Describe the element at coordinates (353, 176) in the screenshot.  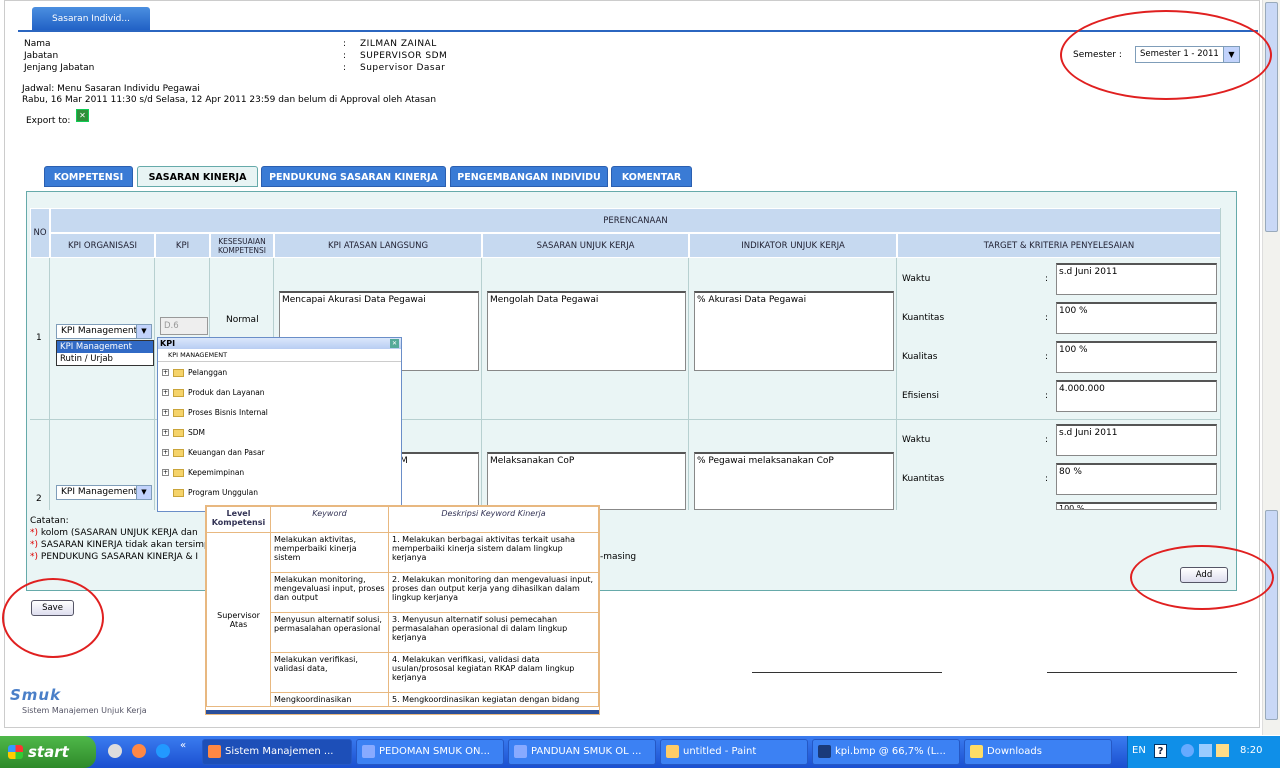
I see `tab-pendukung-sasaran-kinerja: PENDUKUNG SASARAN KINERJA` at that location.